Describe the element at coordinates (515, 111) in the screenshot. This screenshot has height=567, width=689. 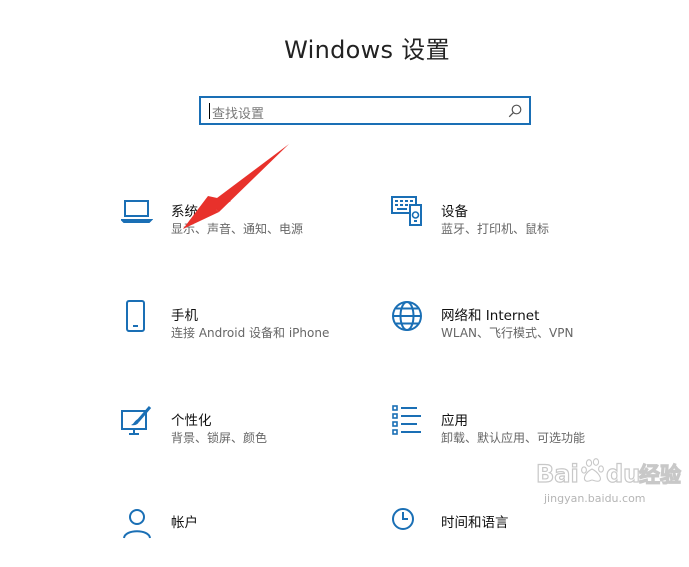
I see `search-icon` at that location.